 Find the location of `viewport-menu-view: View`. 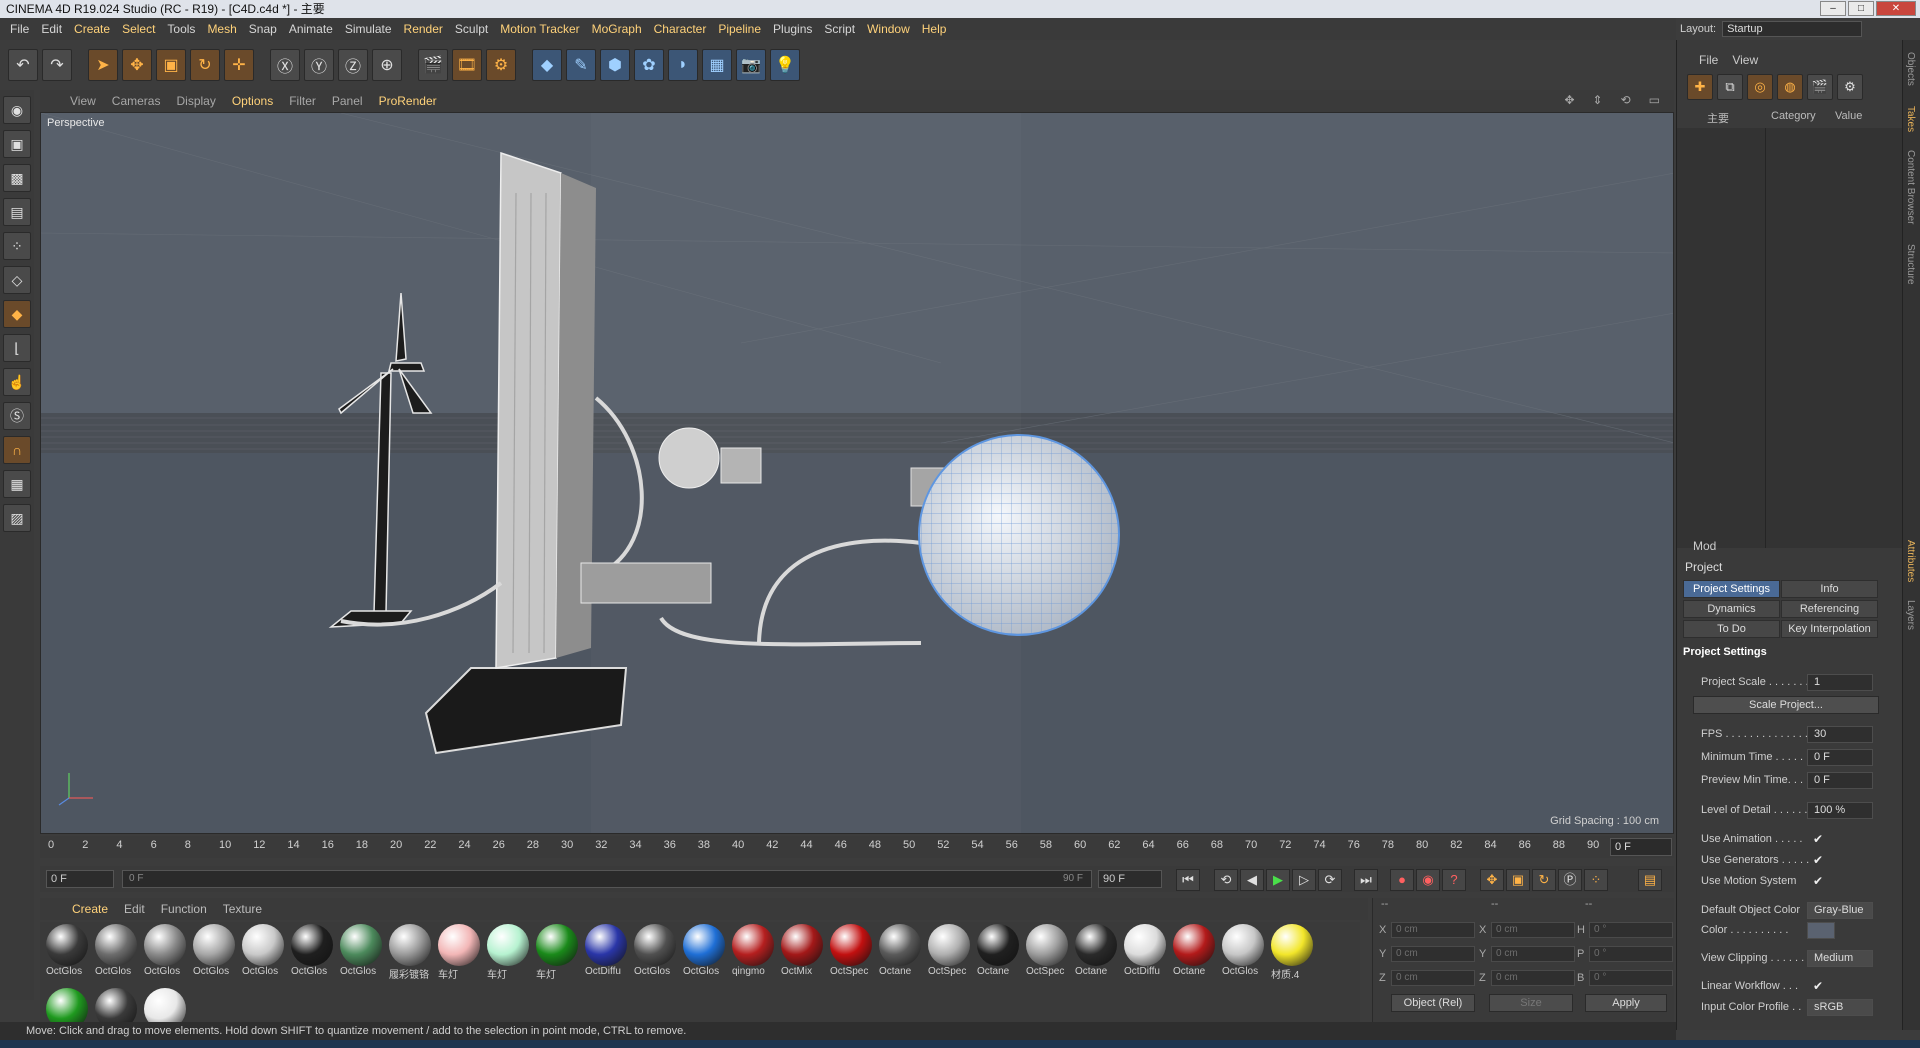

viewport-menu-view: View is located at coordinates (83, 101).